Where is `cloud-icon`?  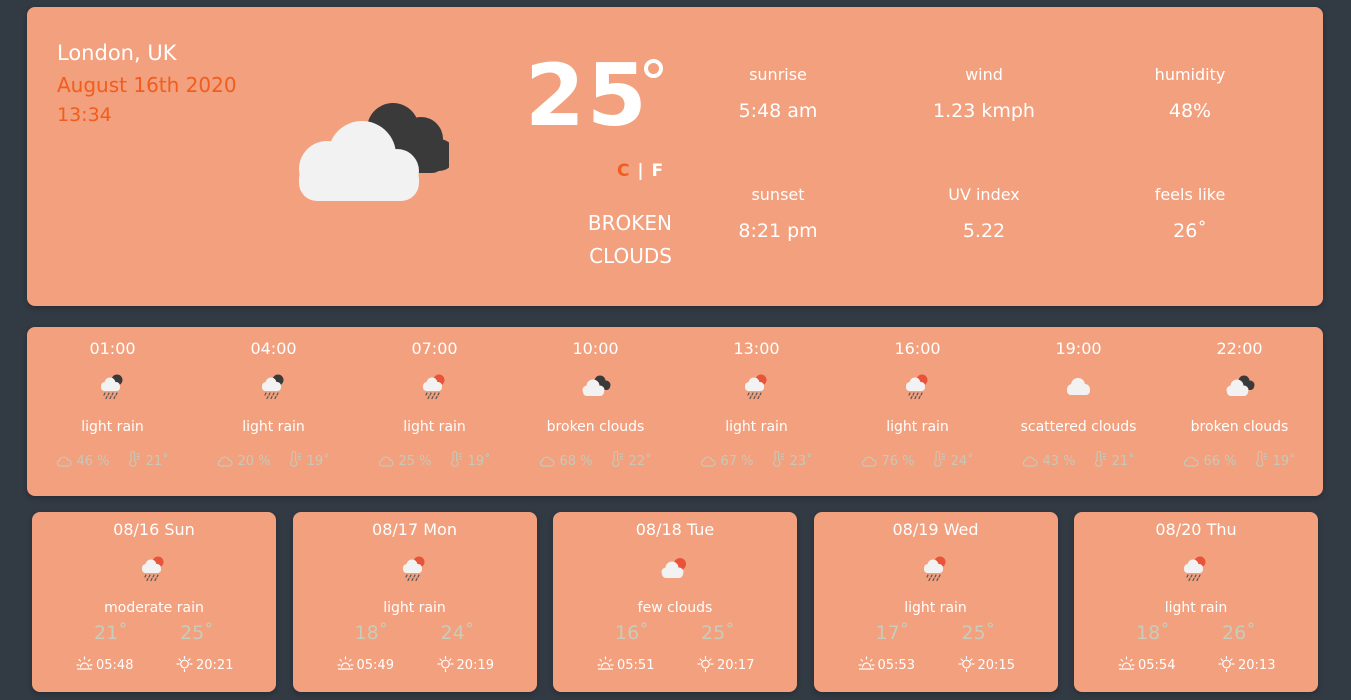
cloud-icon is located at coordinates (1078, 386).